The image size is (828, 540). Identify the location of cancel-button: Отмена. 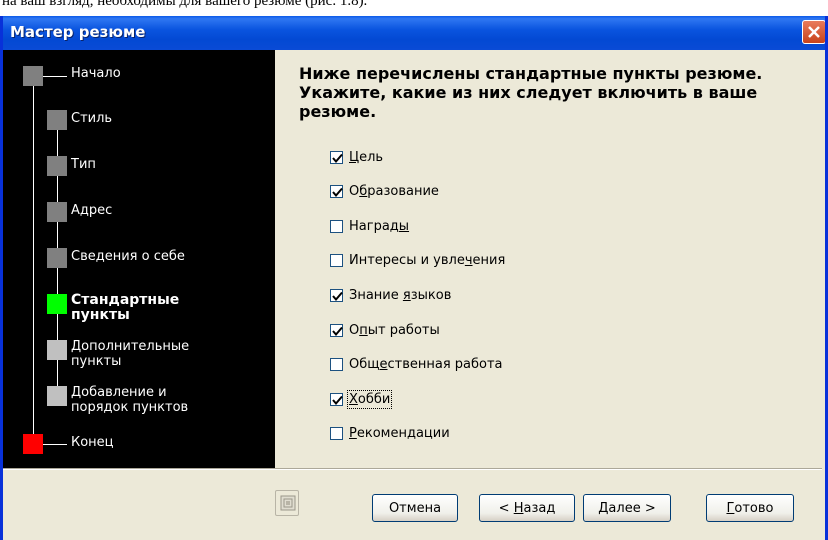
(415, 508).